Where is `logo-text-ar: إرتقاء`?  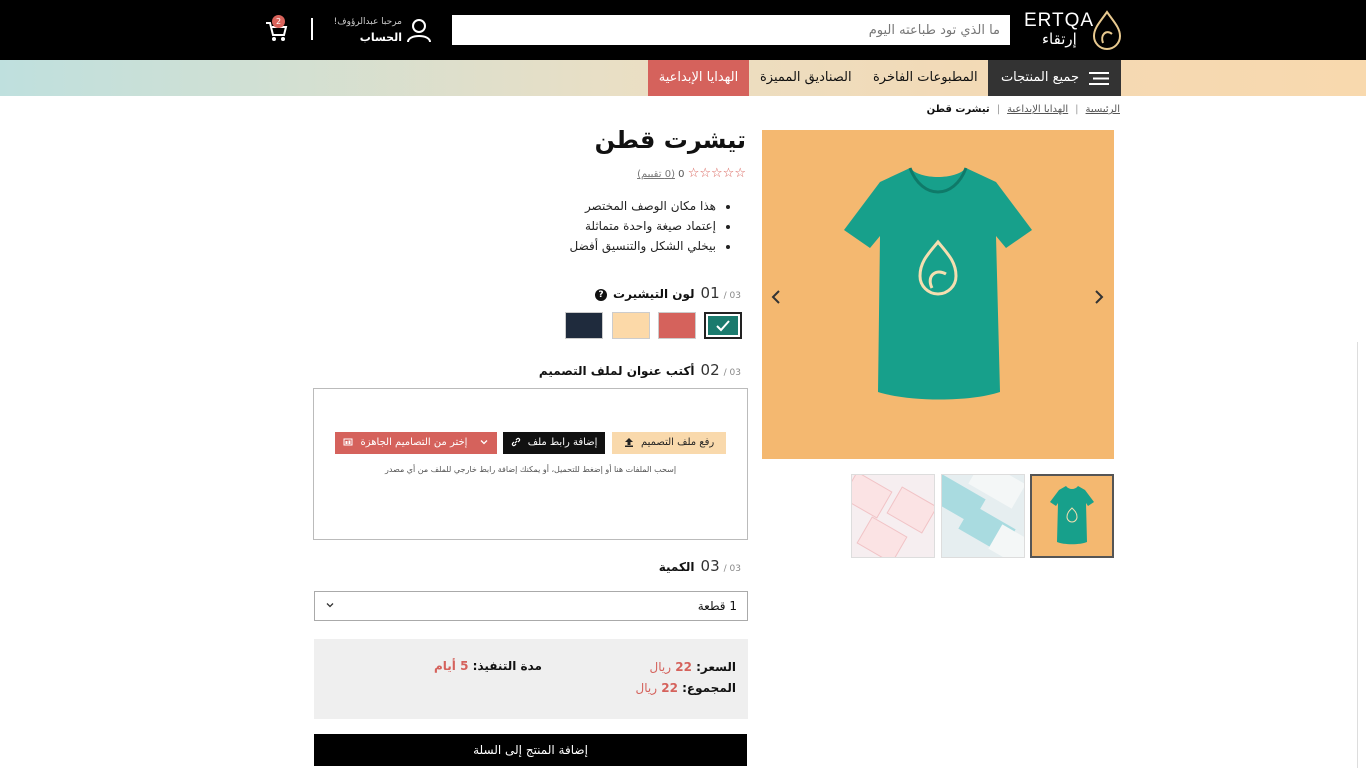
logo-text-ar: إرتقاء is located at coordinates (1059, 39).